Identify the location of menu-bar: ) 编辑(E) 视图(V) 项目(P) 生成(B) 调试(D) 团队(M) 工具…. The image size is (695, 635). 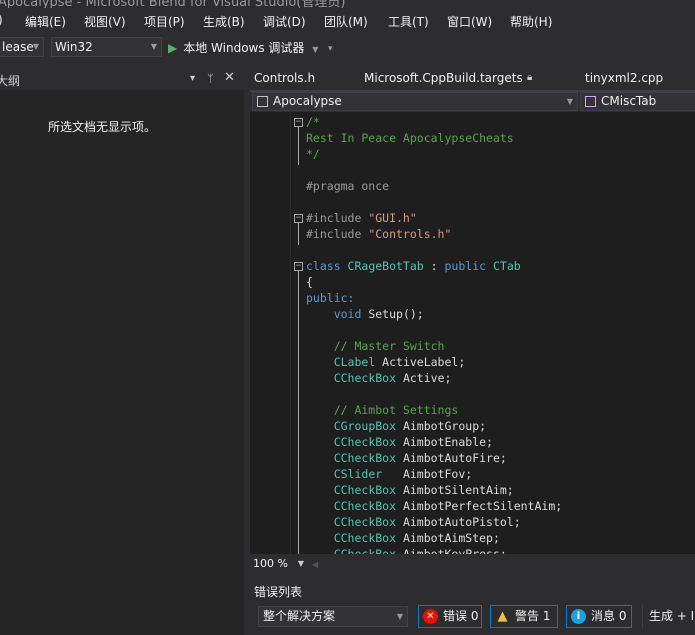
(347, 21).